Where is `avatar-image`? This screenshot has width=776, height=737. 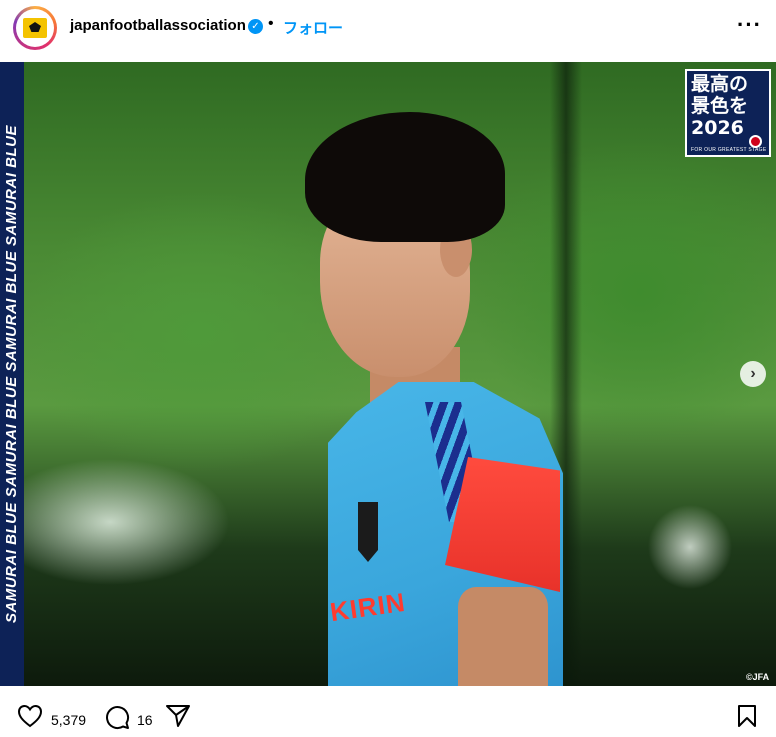
avatar-image is located at coordinates (35, 28).